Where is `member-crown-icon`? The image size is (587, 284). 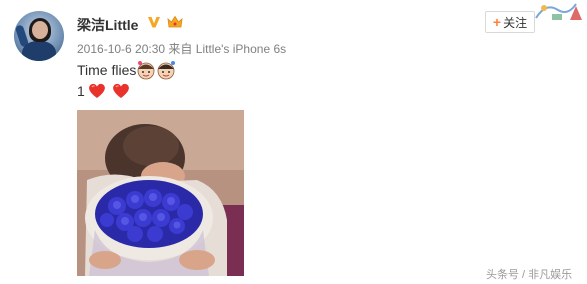
member-crown-icon is located at coordinates (175, 22).